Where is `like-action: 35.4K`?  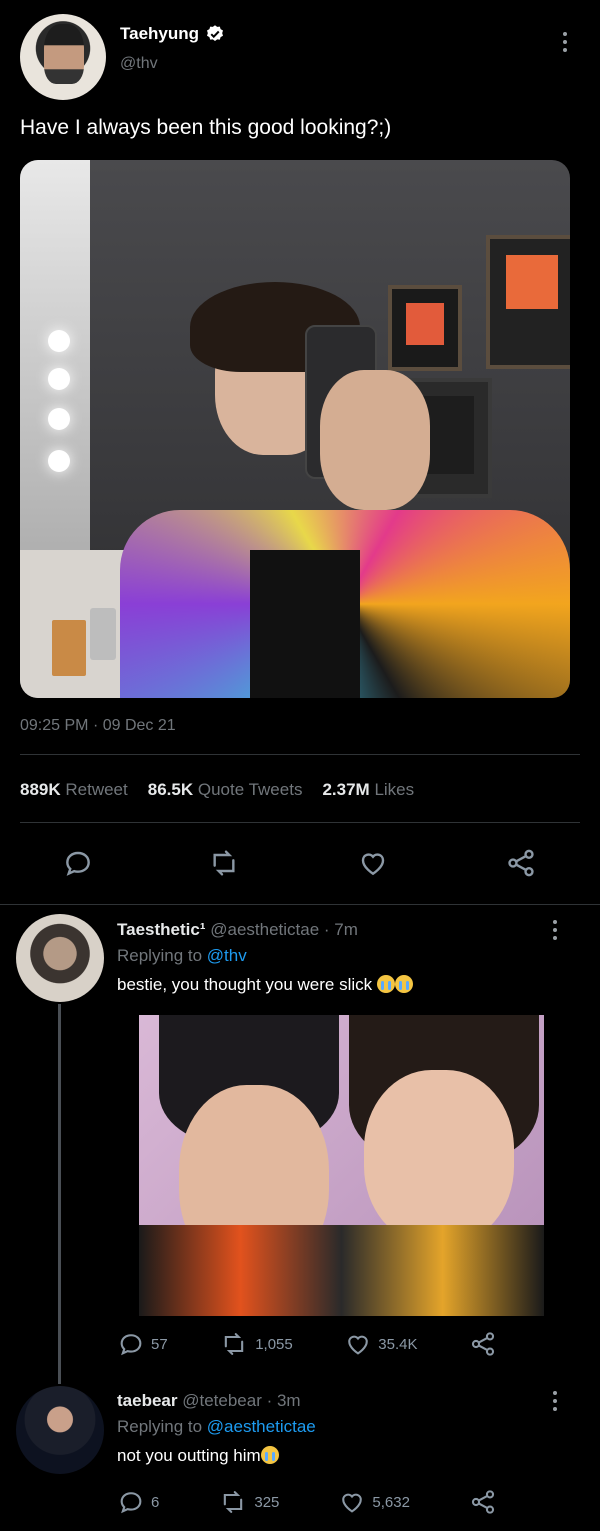 like-action: 35.4K is located at coordinates (380, 1344).